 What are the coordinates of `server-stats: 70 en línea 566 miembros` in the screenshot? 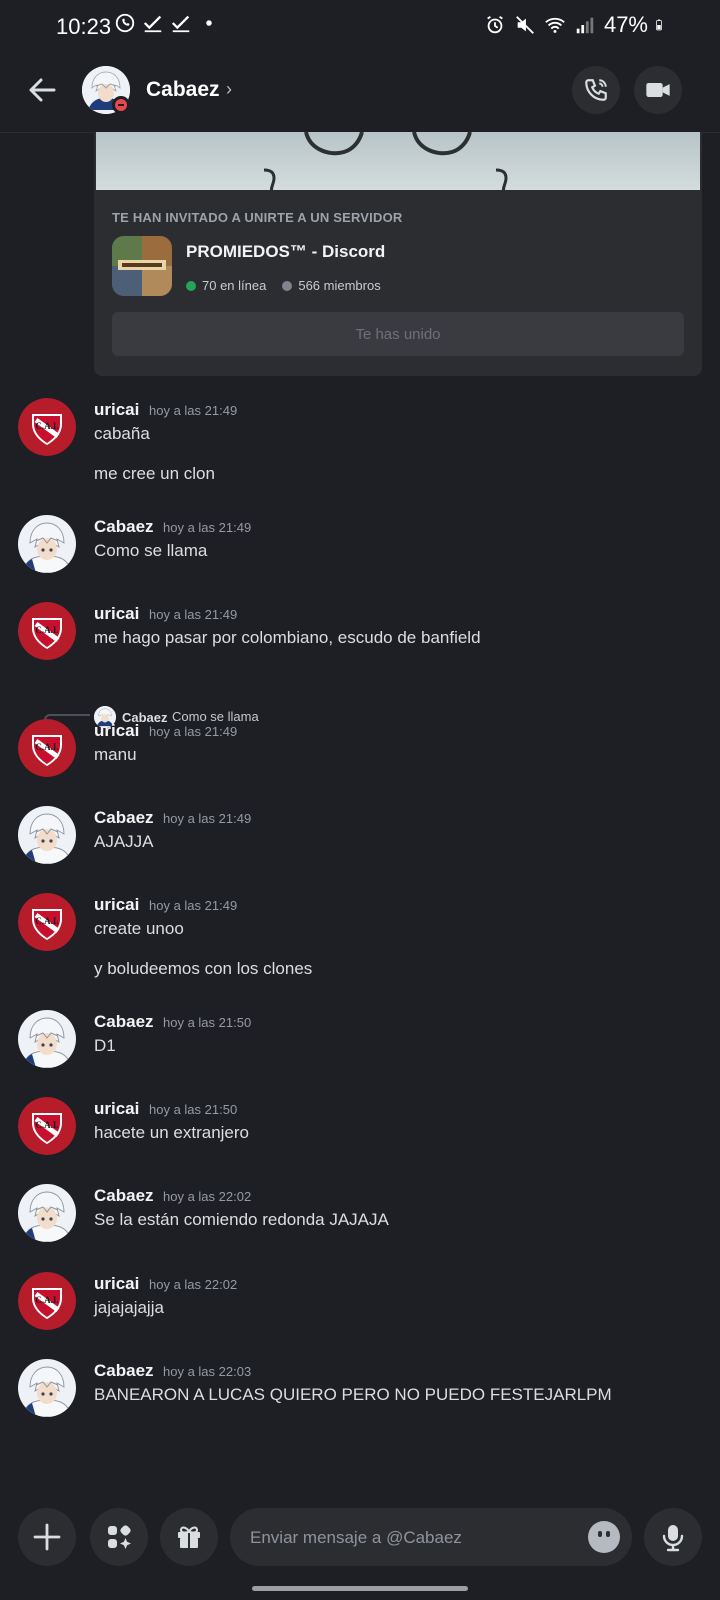 It's located at (283, 285).